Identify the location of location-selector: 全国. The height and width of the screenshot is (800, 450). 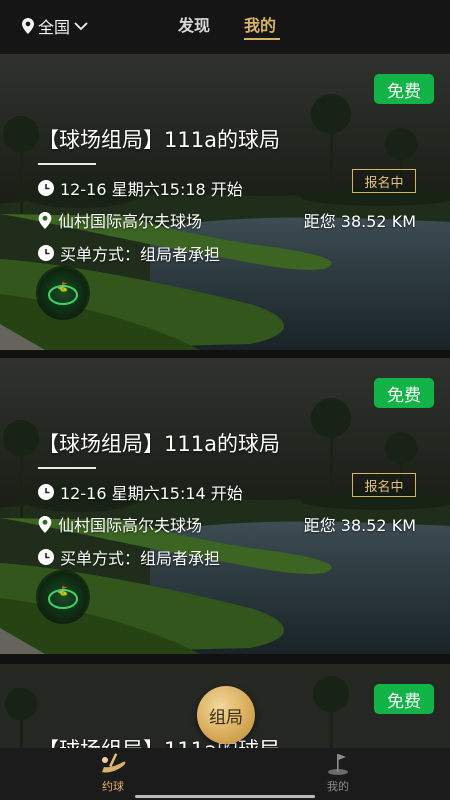
(55, 26).